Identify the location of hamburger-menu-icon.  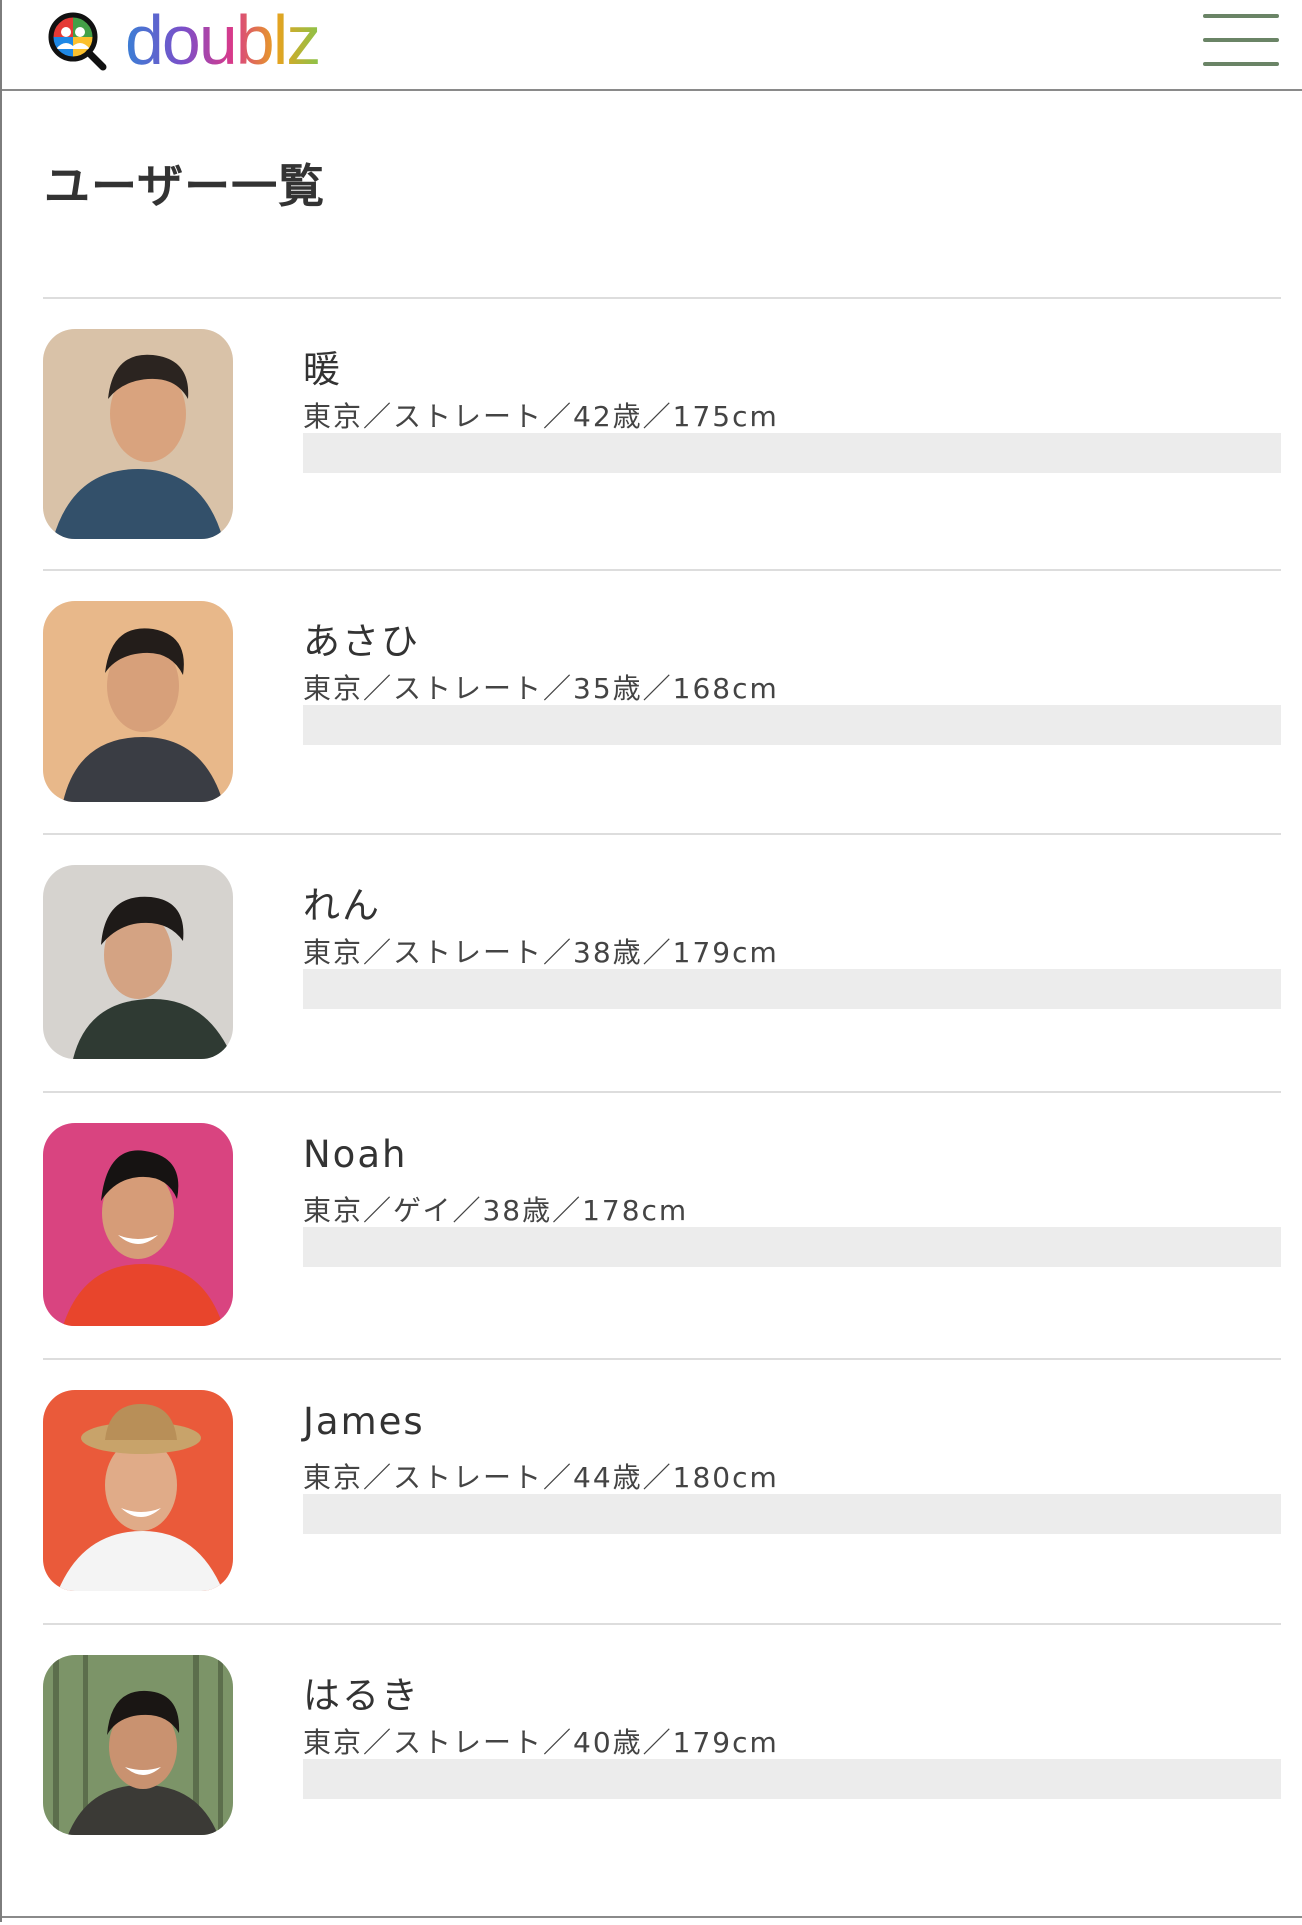
(1239, 40).